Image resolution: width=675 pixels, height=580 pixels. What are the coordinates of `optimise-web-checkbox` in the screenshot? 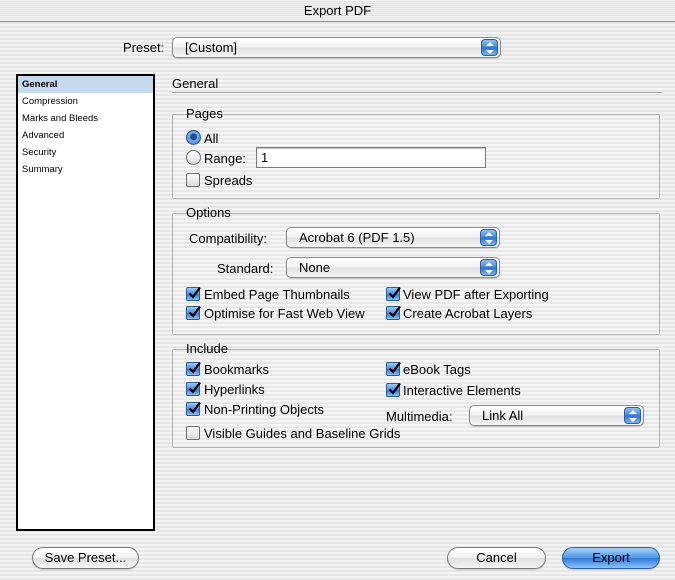 It's located at (193, 312).